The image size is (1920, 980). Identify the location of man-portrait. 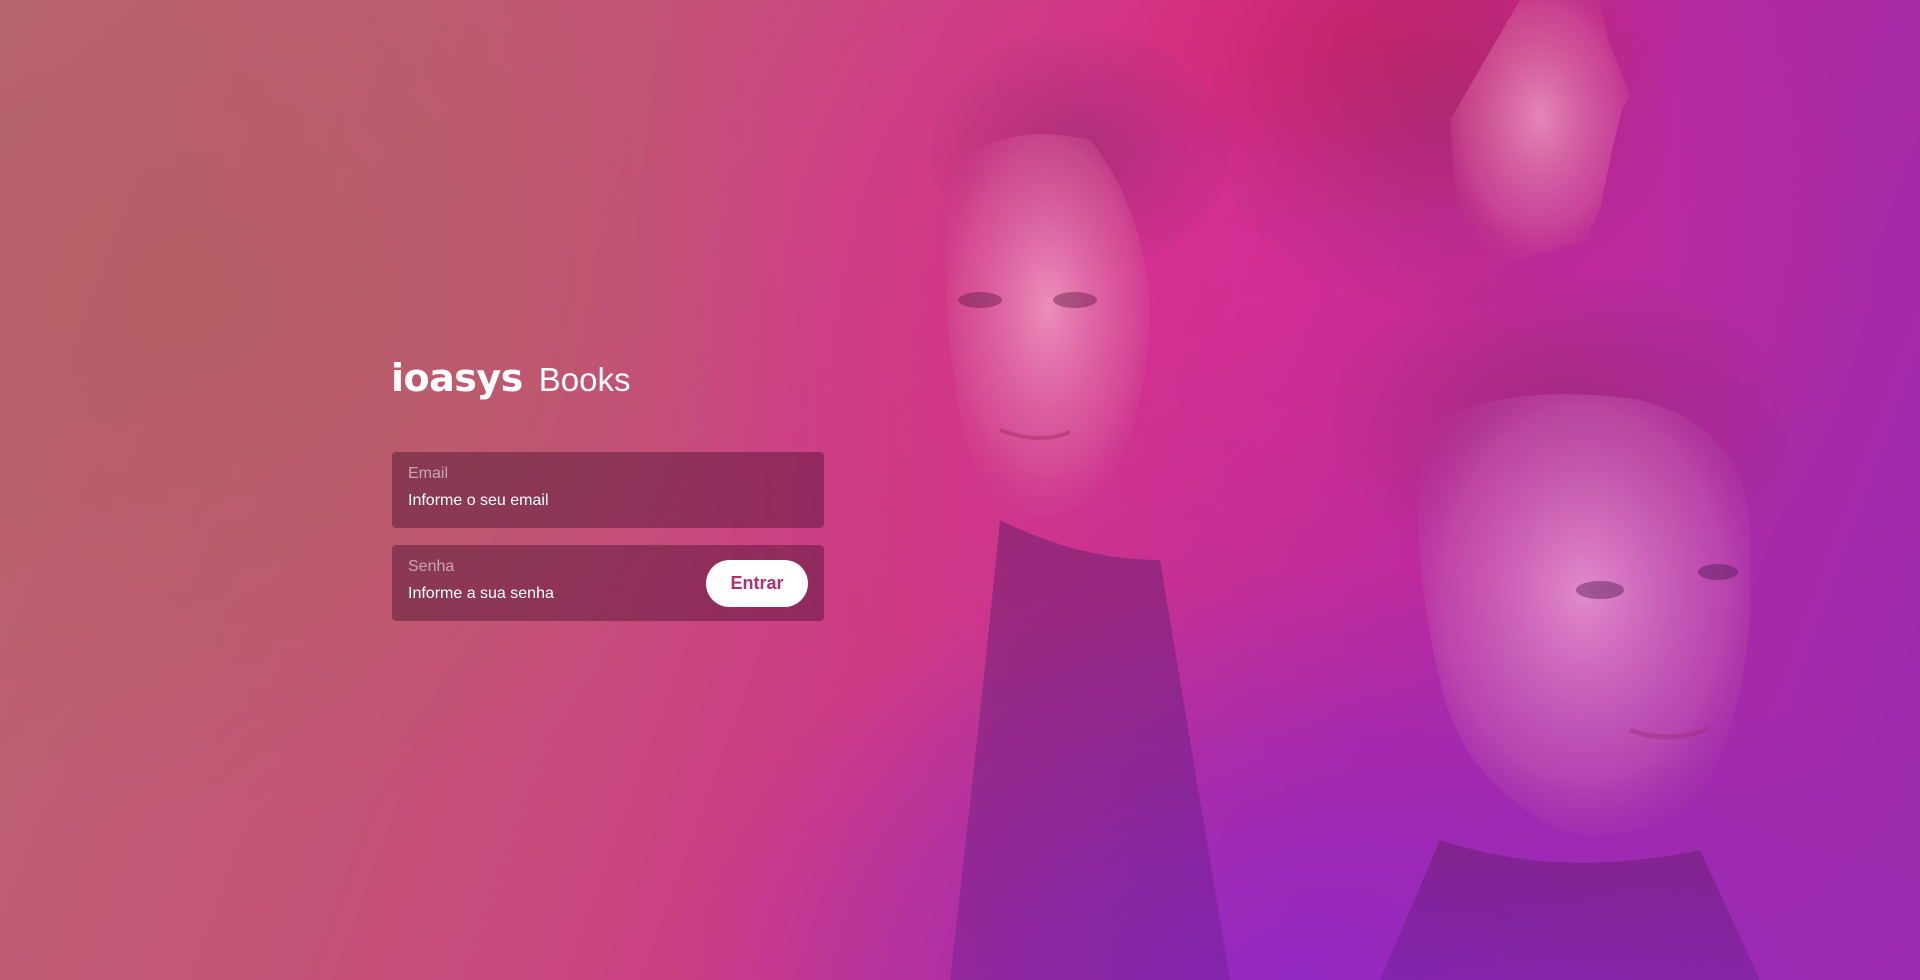
(1440, 155).